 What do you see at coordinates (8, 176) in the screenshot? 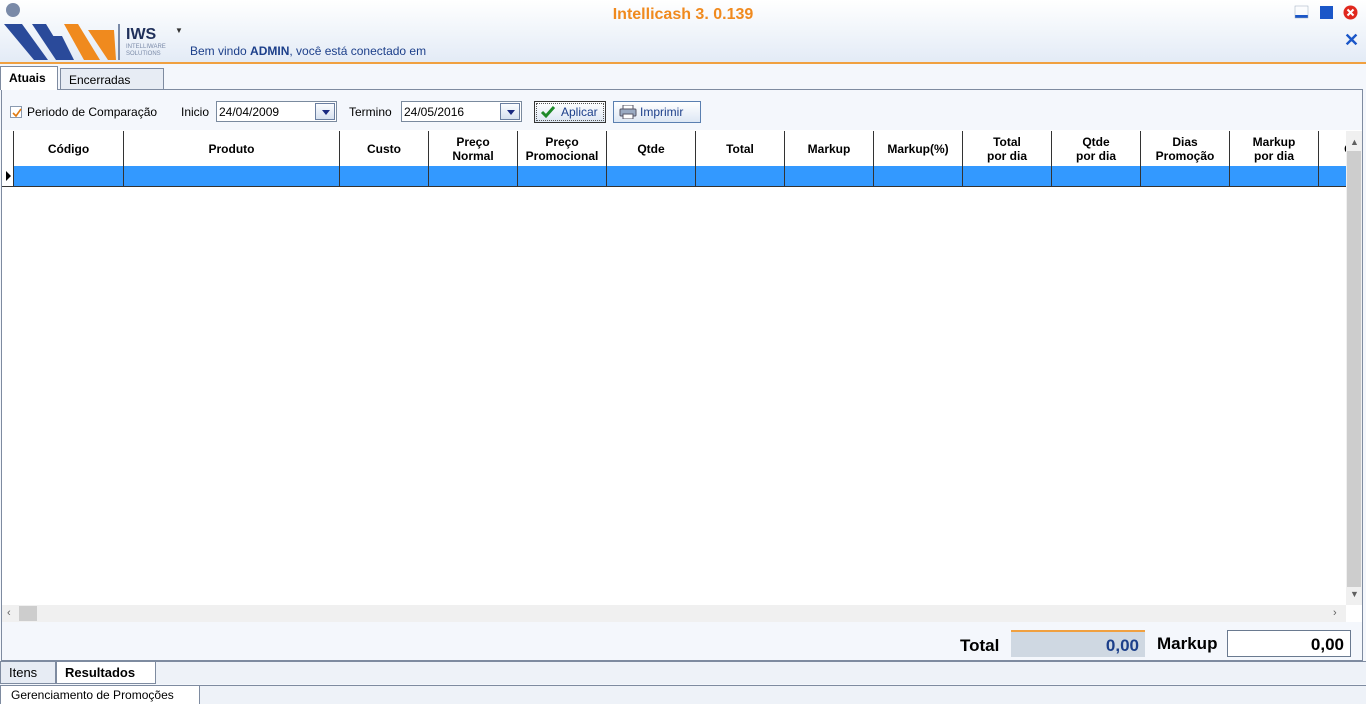
I see `row-indicator-icon` at bounding box center [8, 176].